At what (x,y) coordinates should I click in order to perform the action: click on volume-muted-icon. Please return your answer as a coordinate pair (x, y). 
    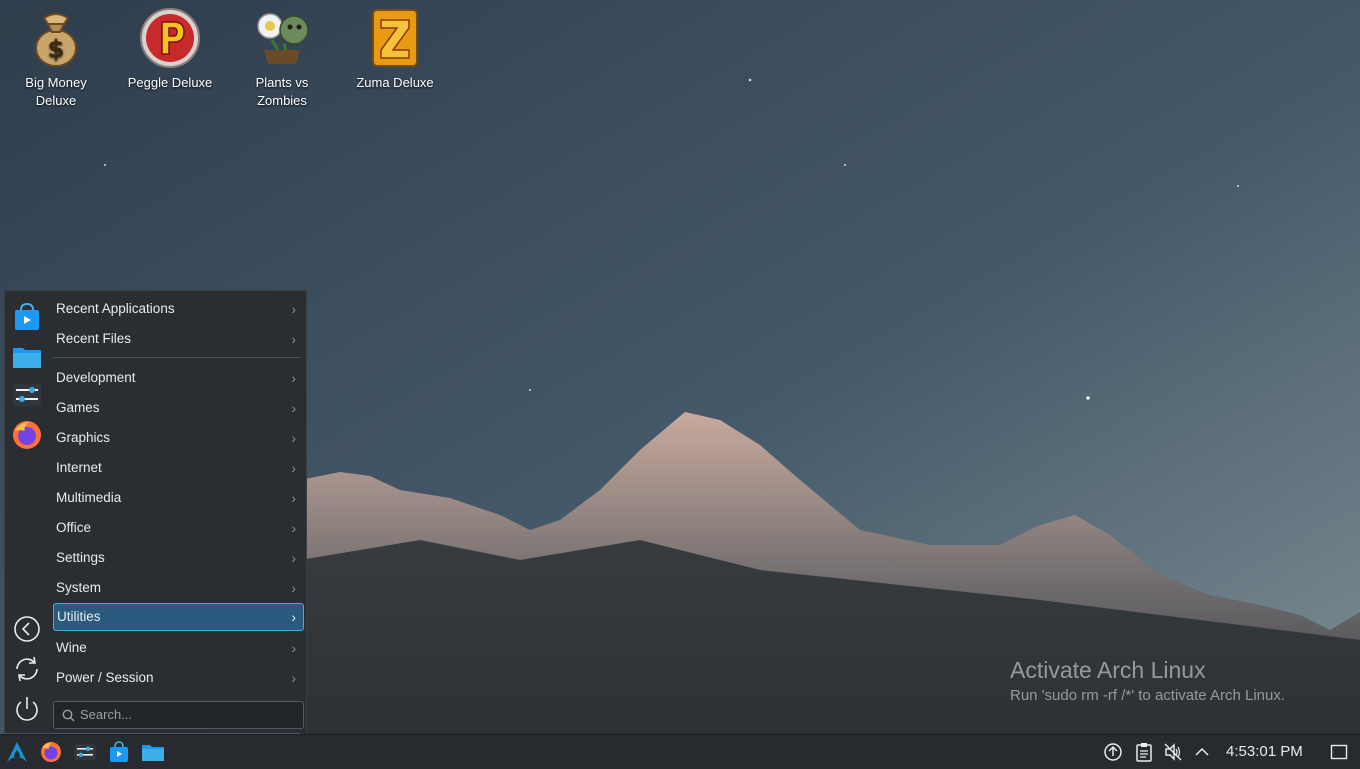
    Looking at the image, I should click on (1173, 752).